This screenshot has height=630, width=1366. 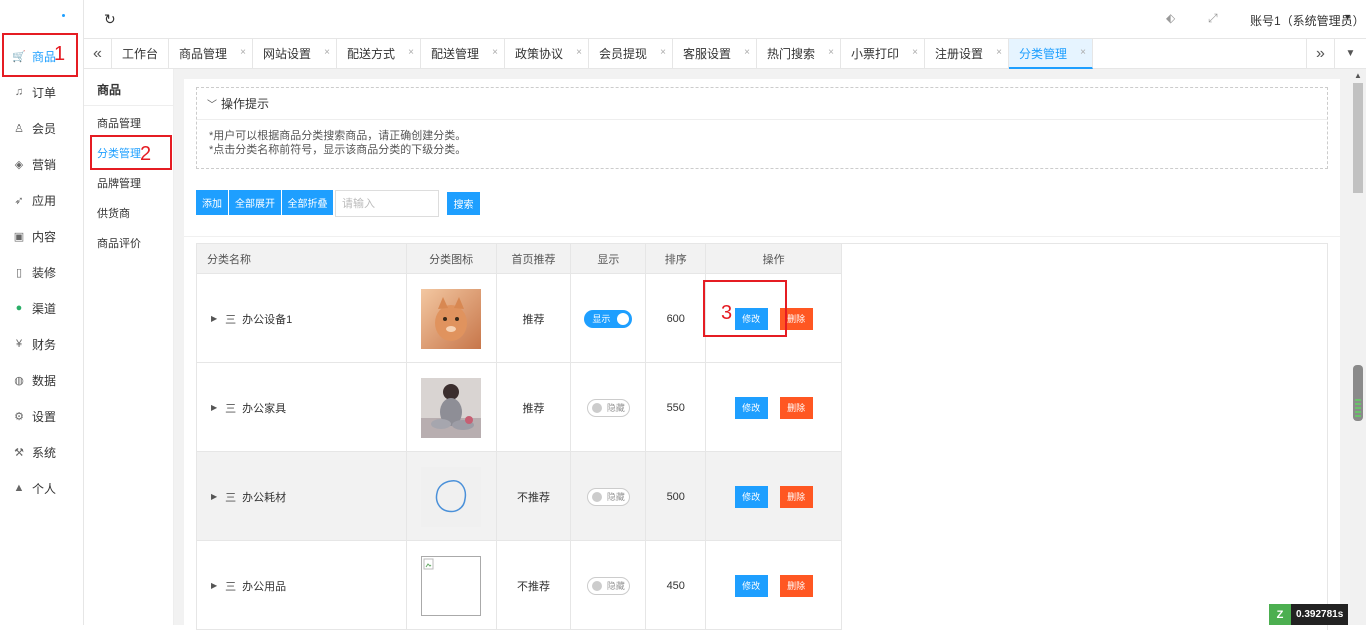 I want to click on sidebar-item-content: ▣ 内容, so click(x=42, y=236).